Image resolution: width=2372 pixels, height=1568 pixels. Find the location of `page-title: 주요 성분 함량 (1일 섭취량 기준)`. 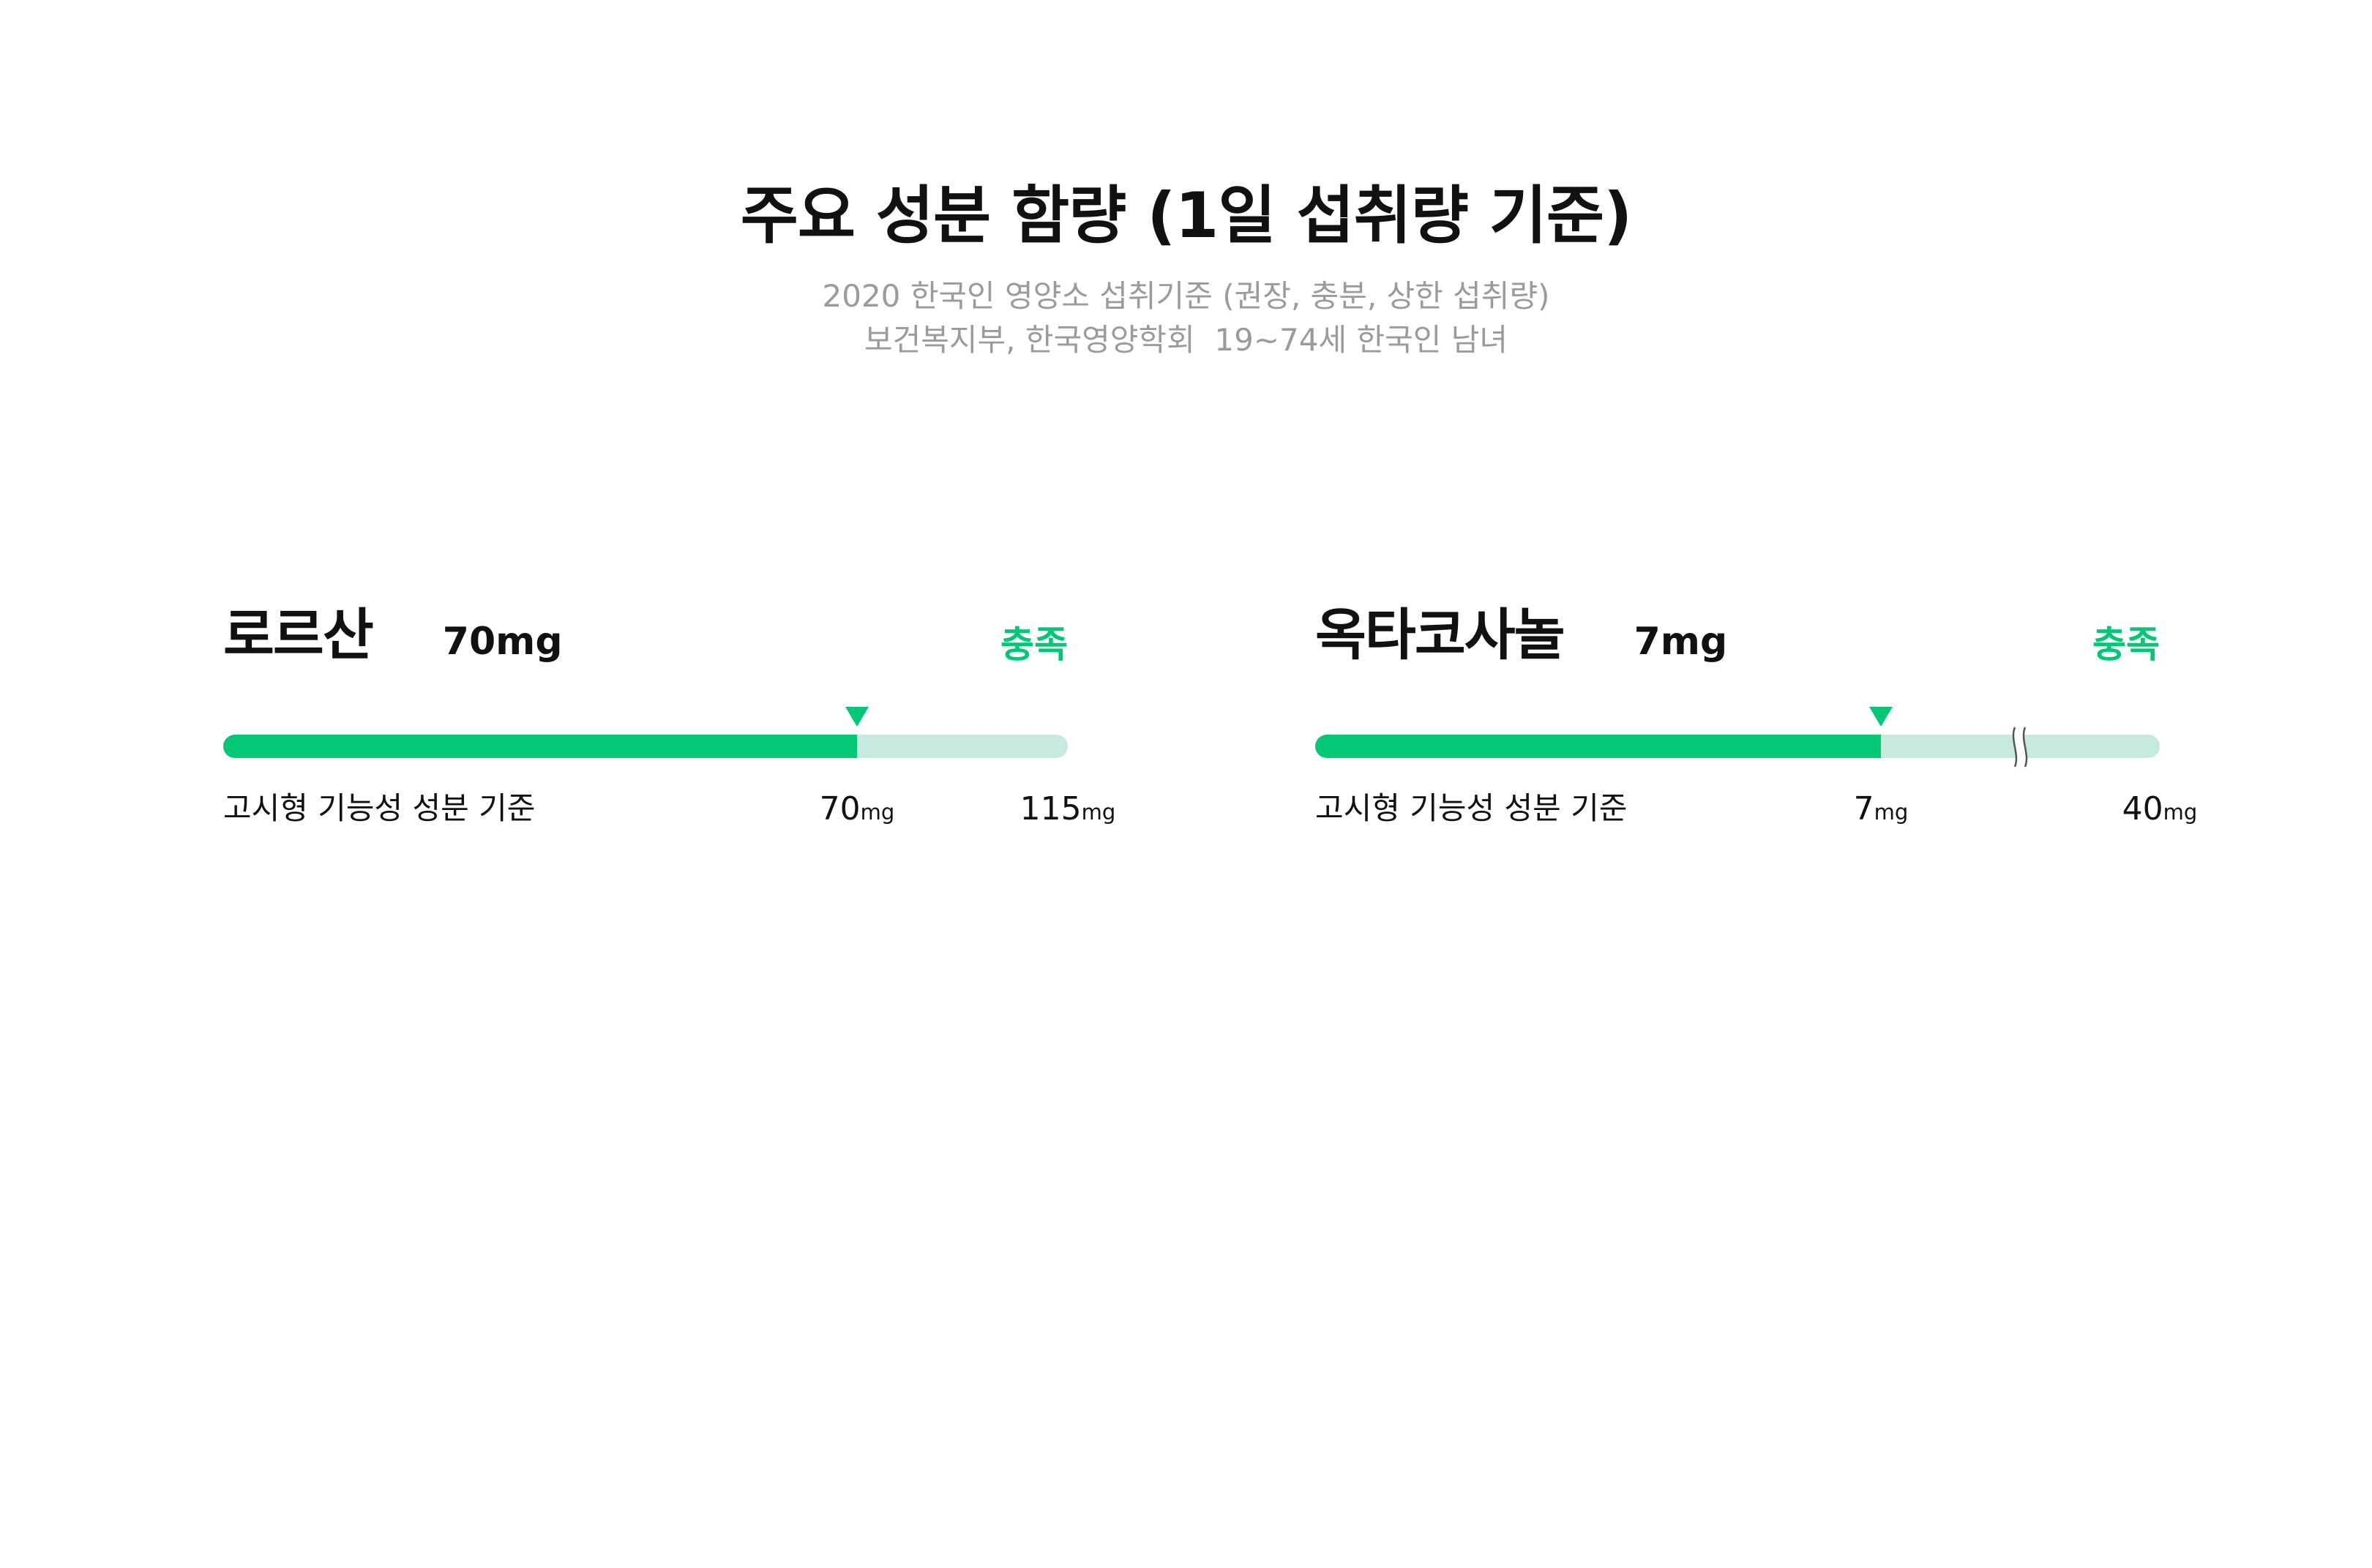

page-title: 주요 성분 함량 (1일 섭취량 기준) is located at coordinates (1186, 215).